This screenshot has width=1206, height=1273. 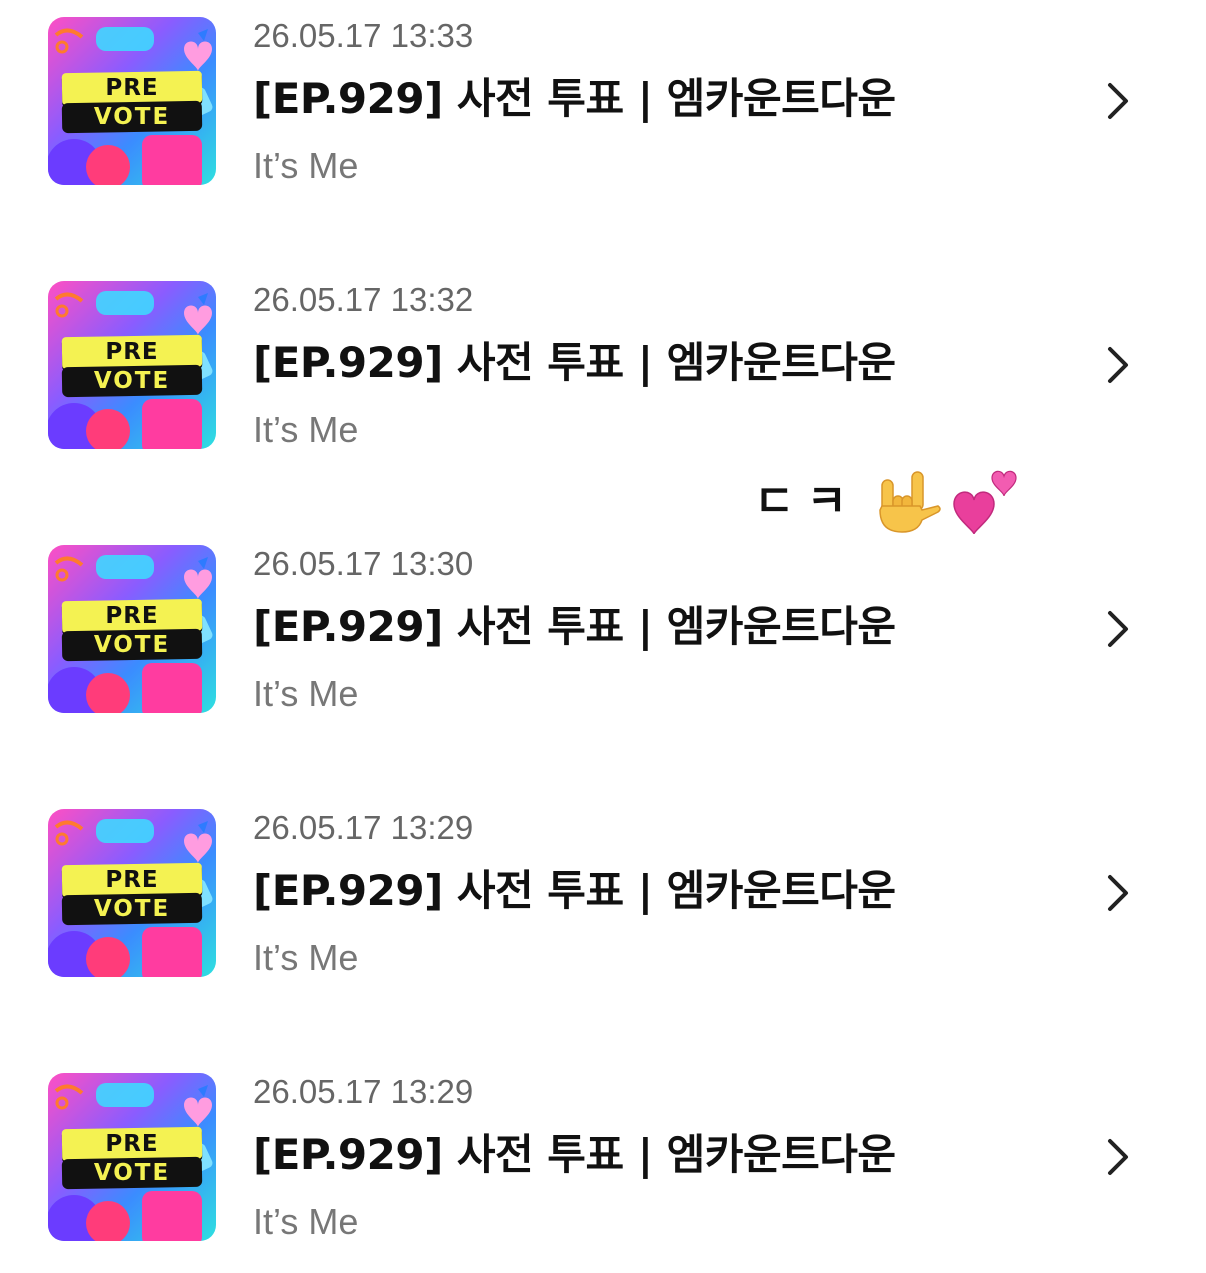 I want to click on love-you-gesture-icon, so click(x=910, y=502).